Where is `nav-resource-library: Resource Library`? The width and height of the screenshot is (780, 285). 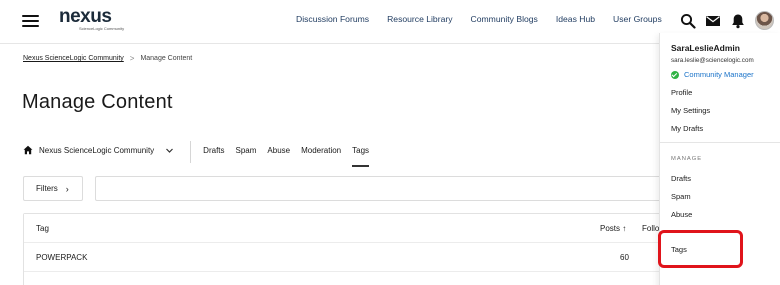
nav-resource-library: Resource Library is located at coordinates (419, 19).